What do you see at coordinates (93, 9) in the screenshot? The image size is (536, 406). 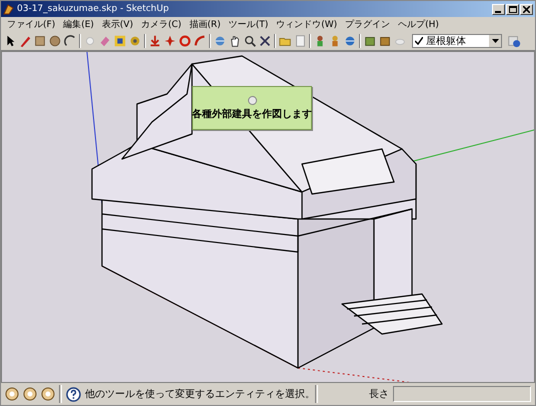 I see `window-title: 03-17_sakuzumae.skp - SketchUp` at bounding box center [93, 9].